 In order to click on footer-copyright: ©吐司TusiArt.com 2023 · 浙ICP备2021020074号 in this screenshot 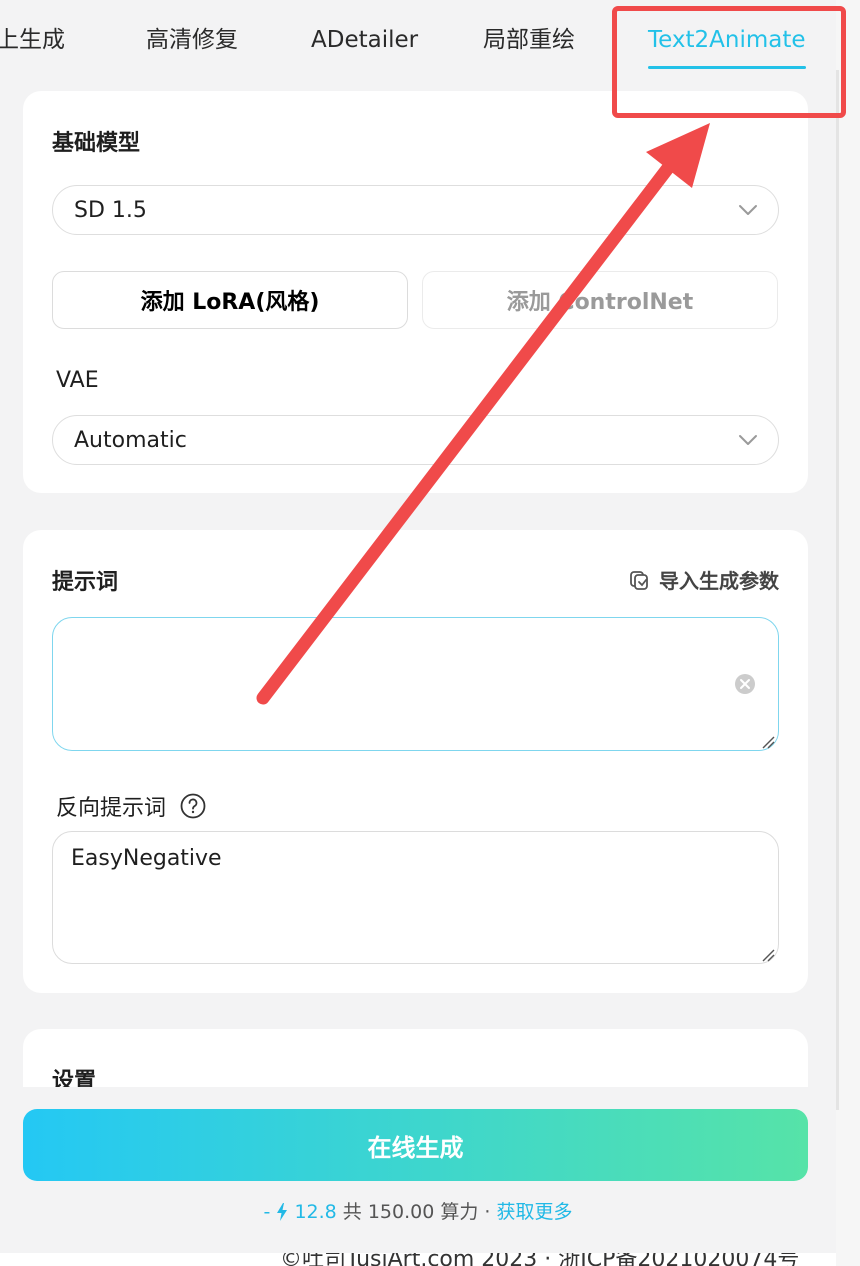, I will do `click(540, 1259)`.